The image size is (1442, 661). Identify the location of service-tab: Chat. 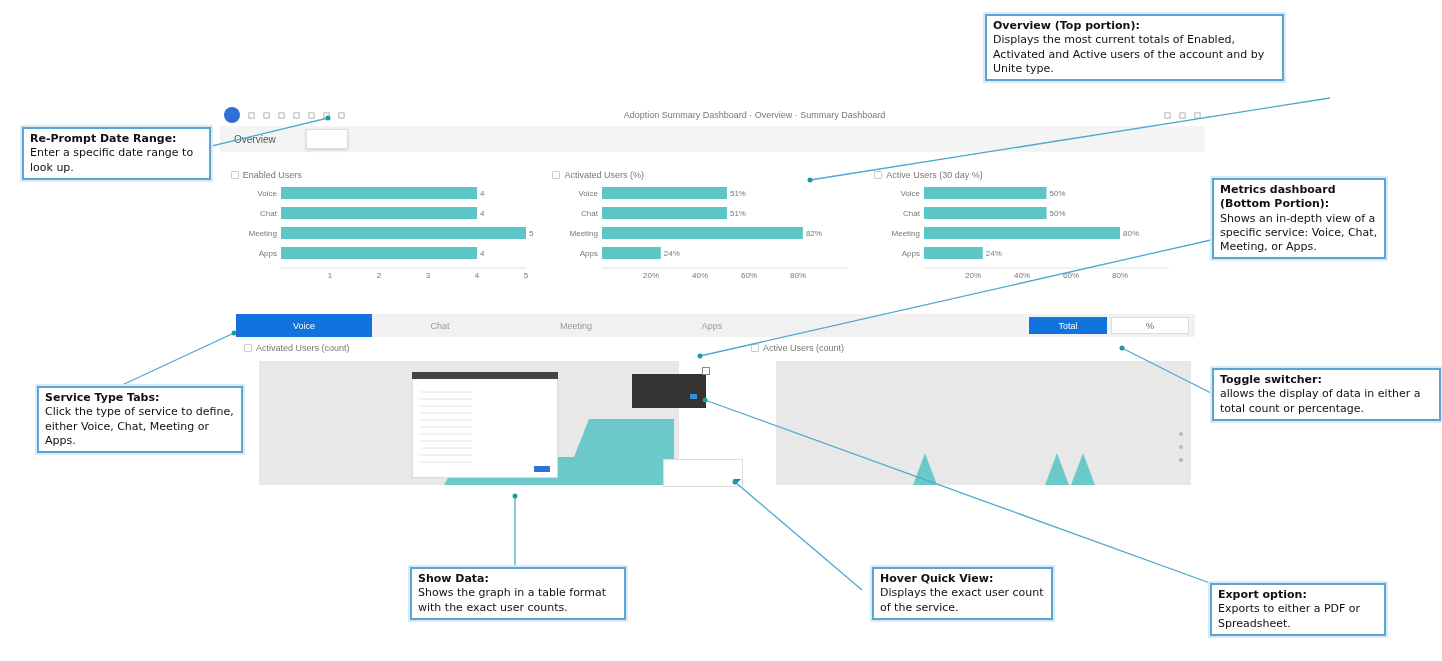
(440, 325).